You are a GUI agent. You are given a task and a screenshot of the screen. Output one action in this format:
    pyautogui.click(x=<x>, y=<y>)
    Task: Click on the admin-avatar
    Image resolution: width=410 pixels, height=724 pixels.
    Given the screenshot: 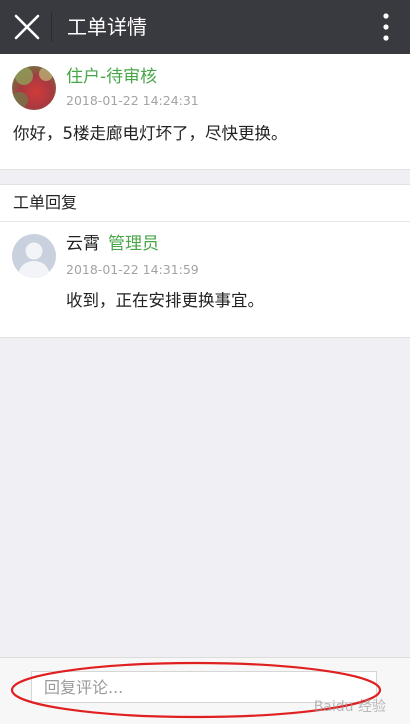 What is the action you would take?
    pyautogui.click(x=34, y=256)
    